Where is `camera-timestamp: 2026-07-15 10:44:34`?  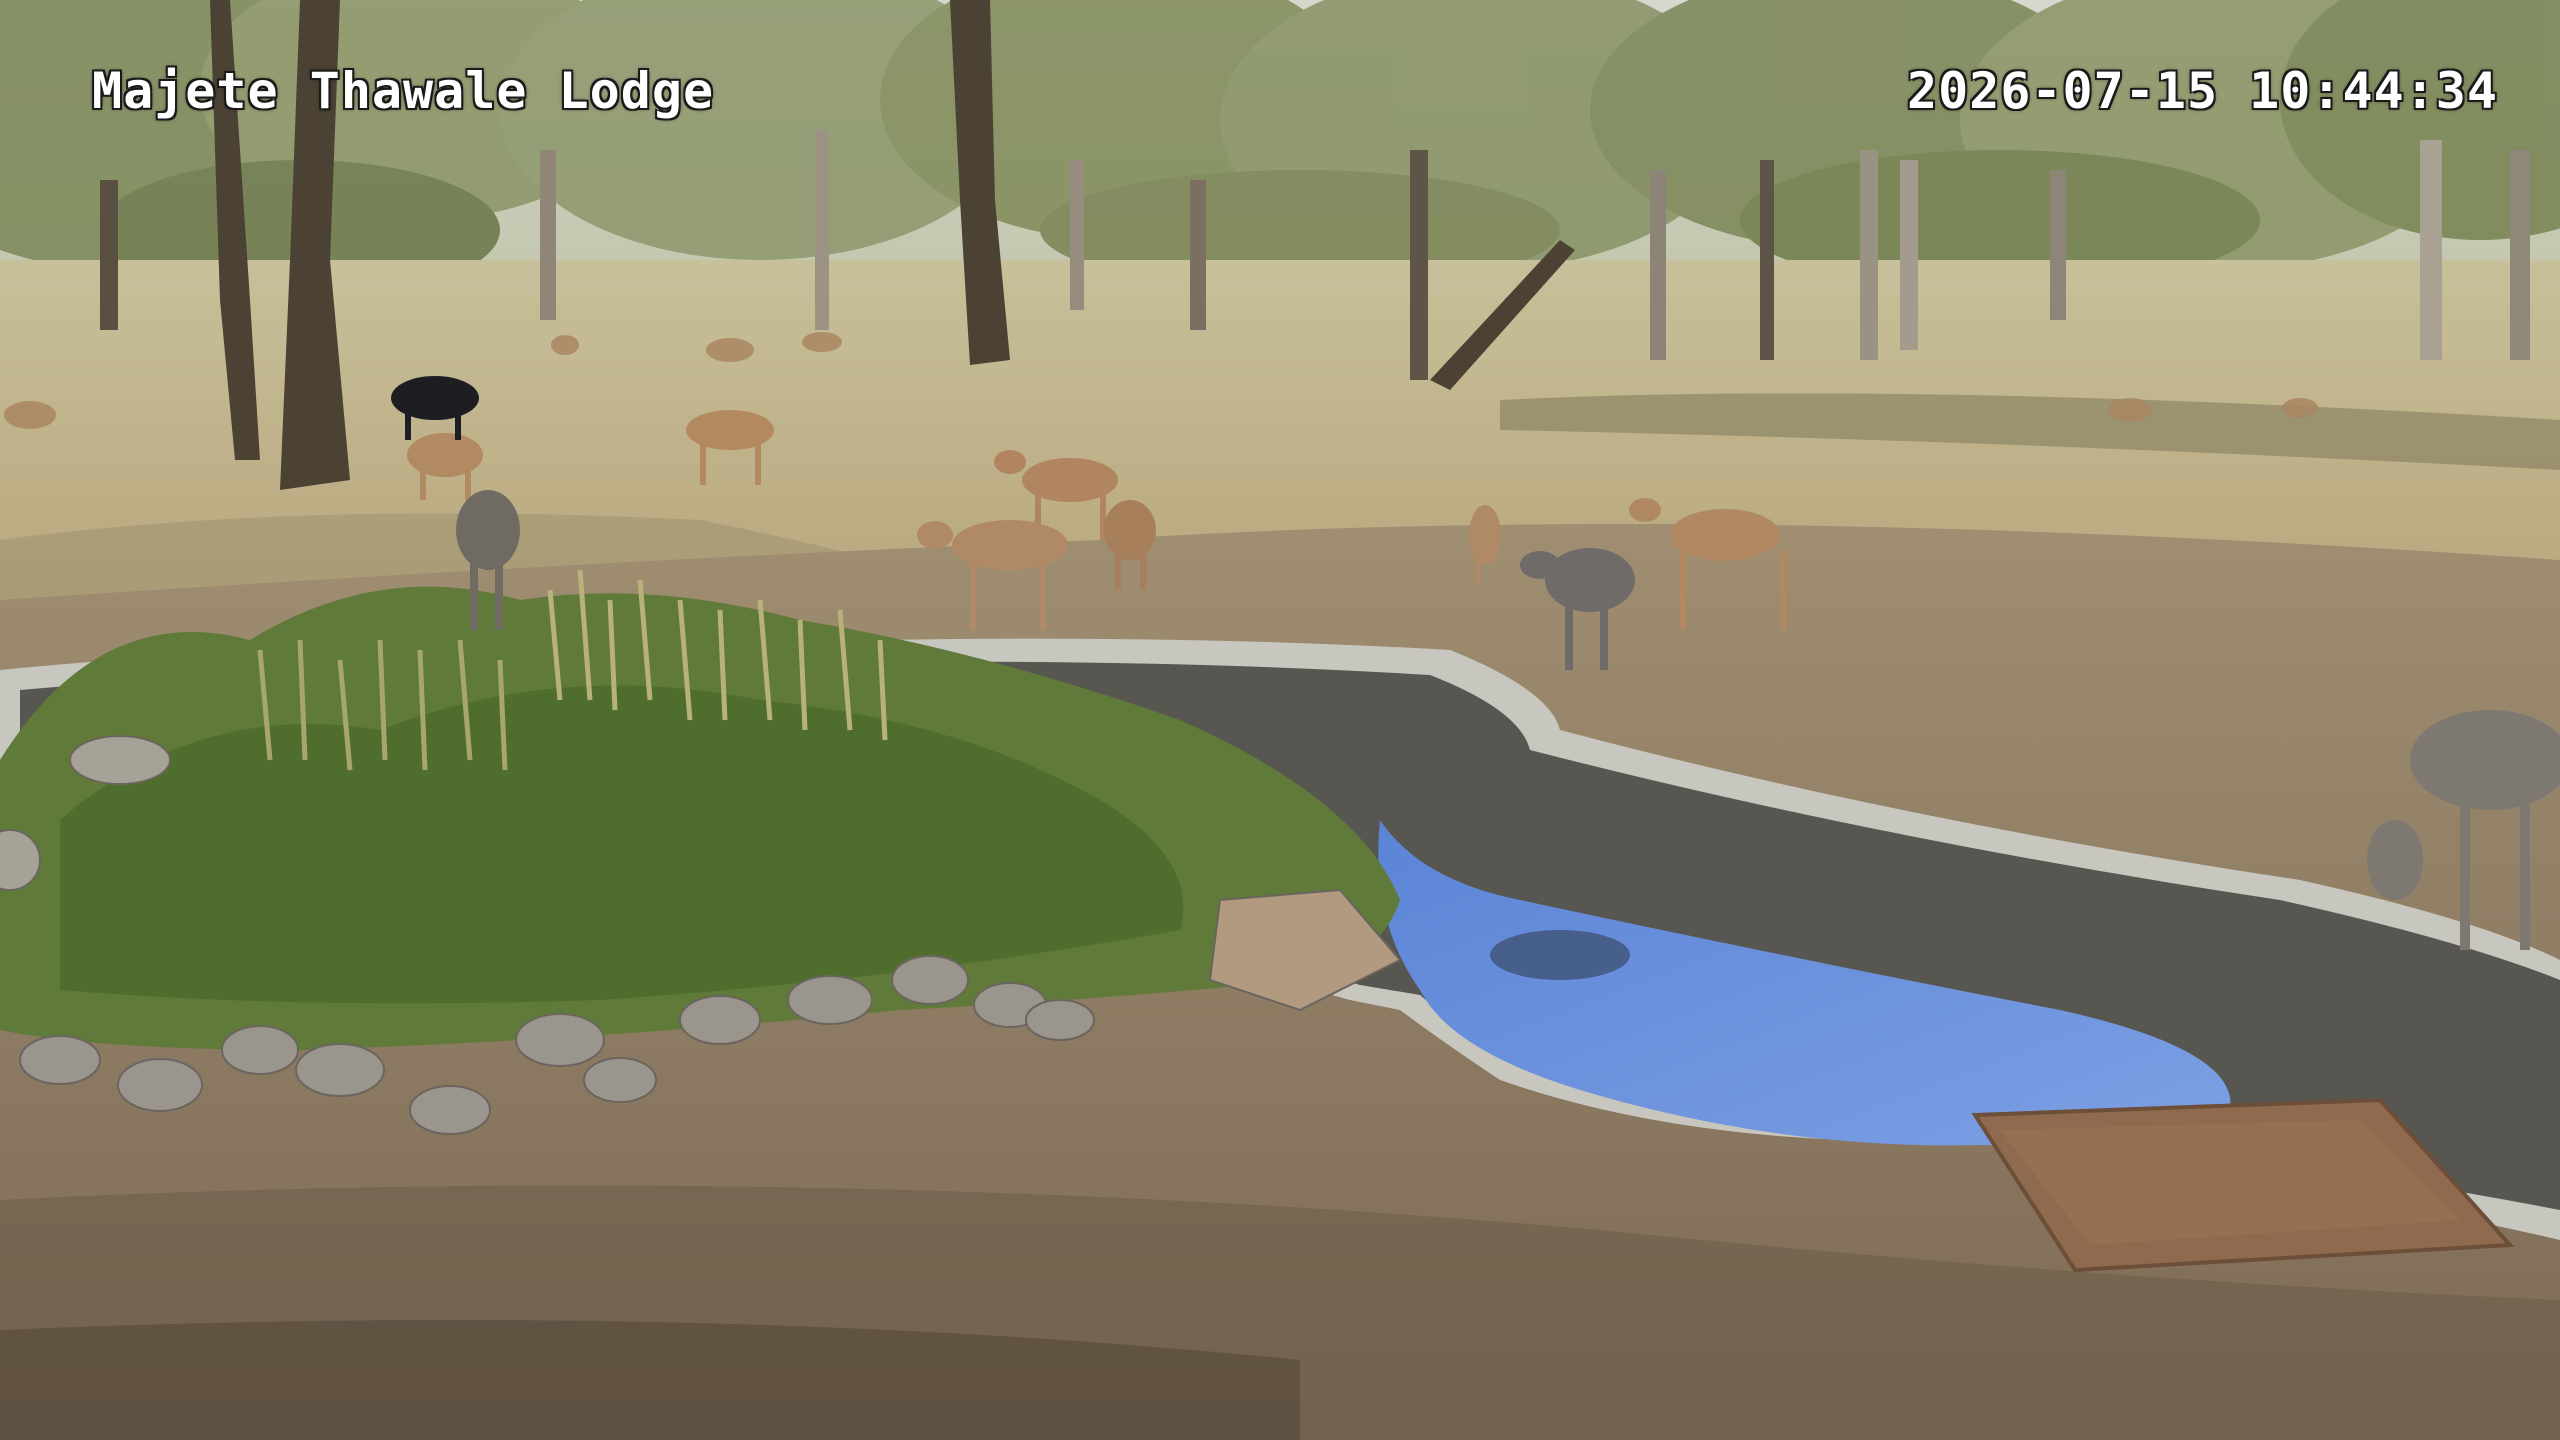 camera-timestamp: 2026-07-15 10:44:34 is located at coordinates (2202, 91).